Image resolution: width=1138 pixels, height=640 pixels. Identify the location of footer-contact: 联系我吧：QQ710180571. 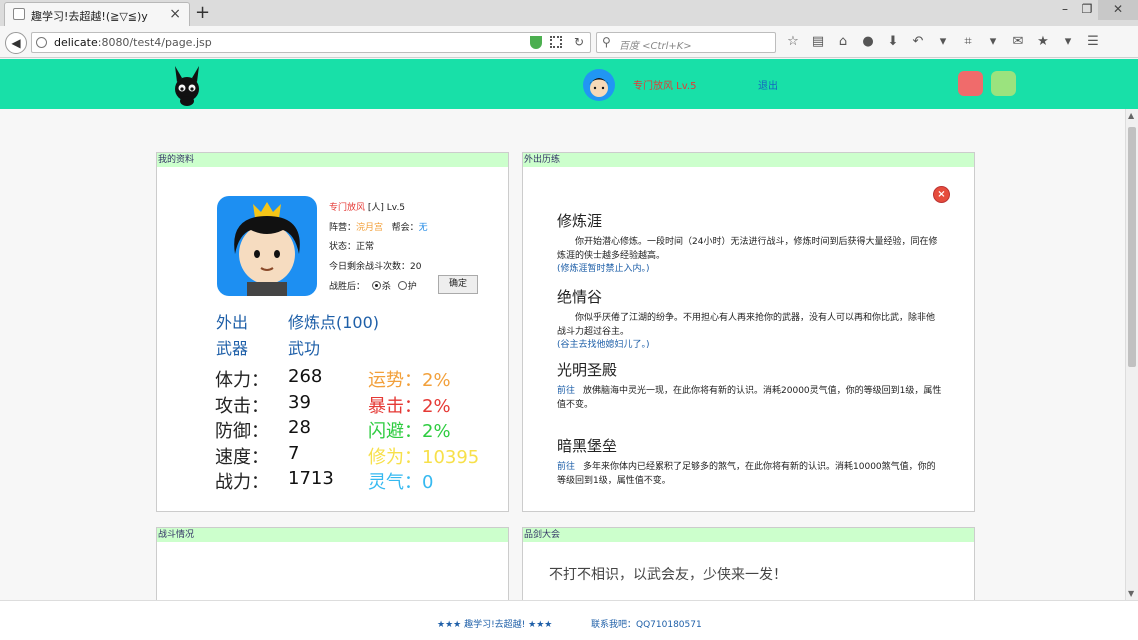
(646, 625).